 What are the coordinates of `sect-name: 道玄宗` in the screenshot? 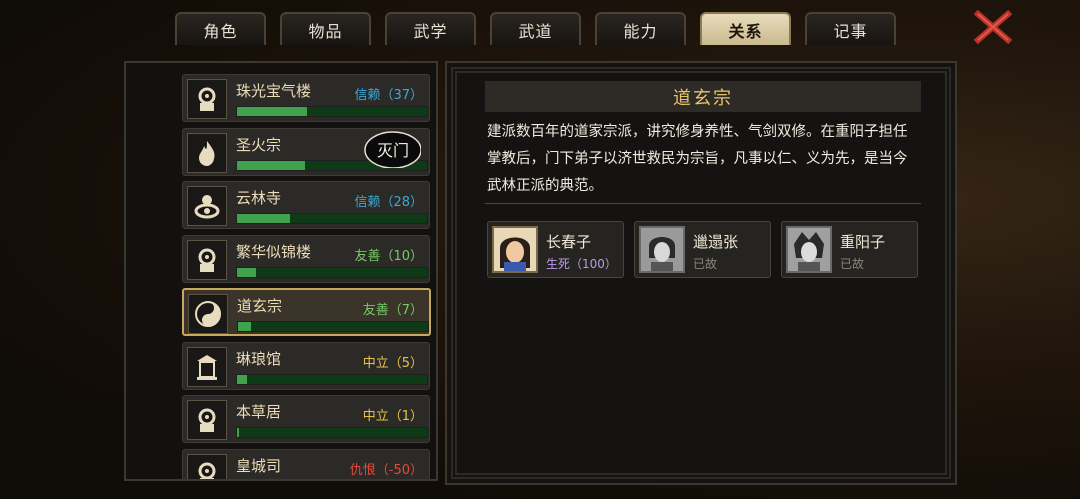 It's located at (260, 306).